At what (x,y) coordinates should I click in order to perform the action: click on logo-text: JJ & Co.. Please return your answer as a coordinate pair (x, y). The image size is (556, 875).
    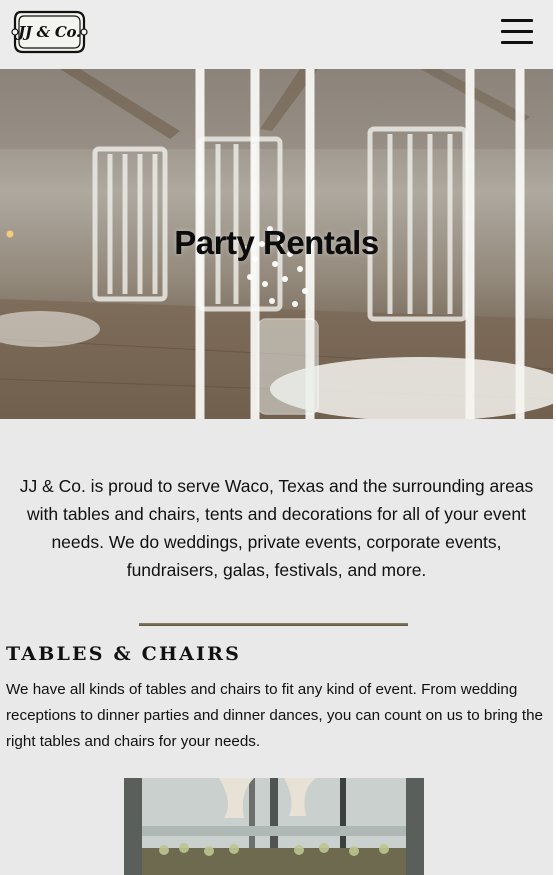
    Looking at the image, I should click on (49, 32).